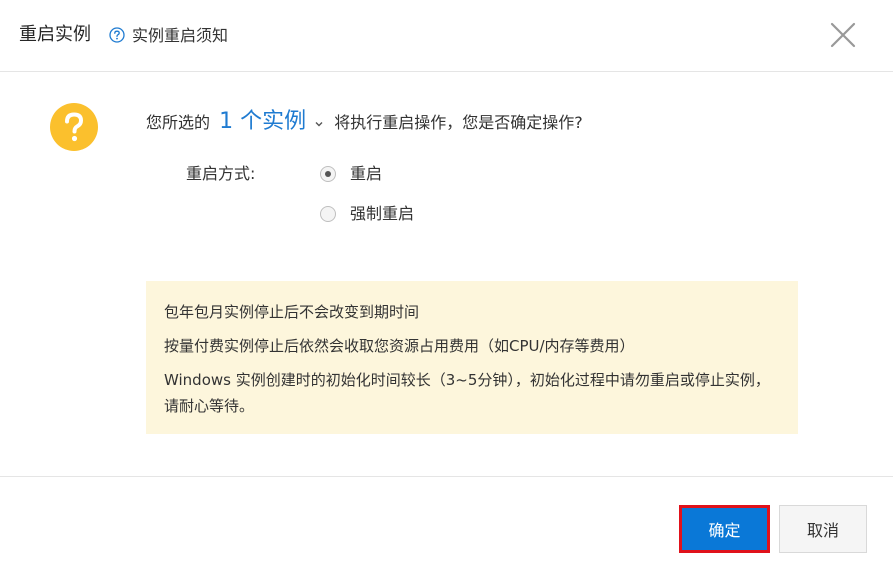 The width and height of the screenshot is (893, 577). What do you see at coordinates (178, 122) in the screenshot?
I see `question-prefix: 您所选的` at bounding box center [178, 122].